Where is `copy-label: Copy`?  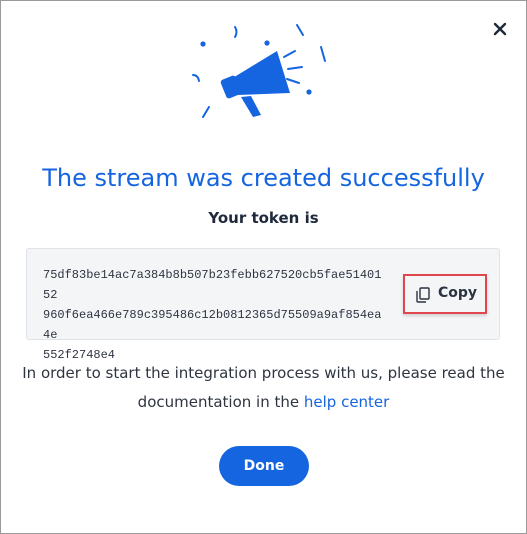
copy-label: Copy is located at coordinates (458, 293).